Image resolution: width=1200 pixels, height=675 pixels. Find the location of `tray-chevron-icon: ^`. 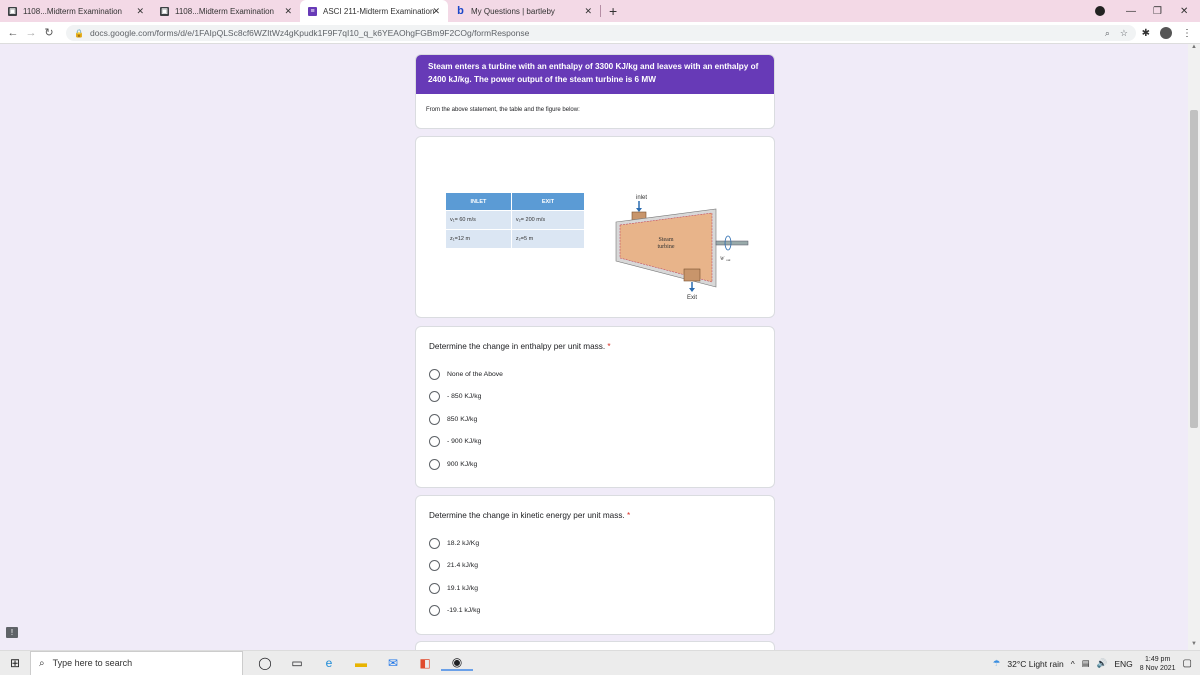

tray-chevron-icon: ^ is located at coordinates (1073, 664).